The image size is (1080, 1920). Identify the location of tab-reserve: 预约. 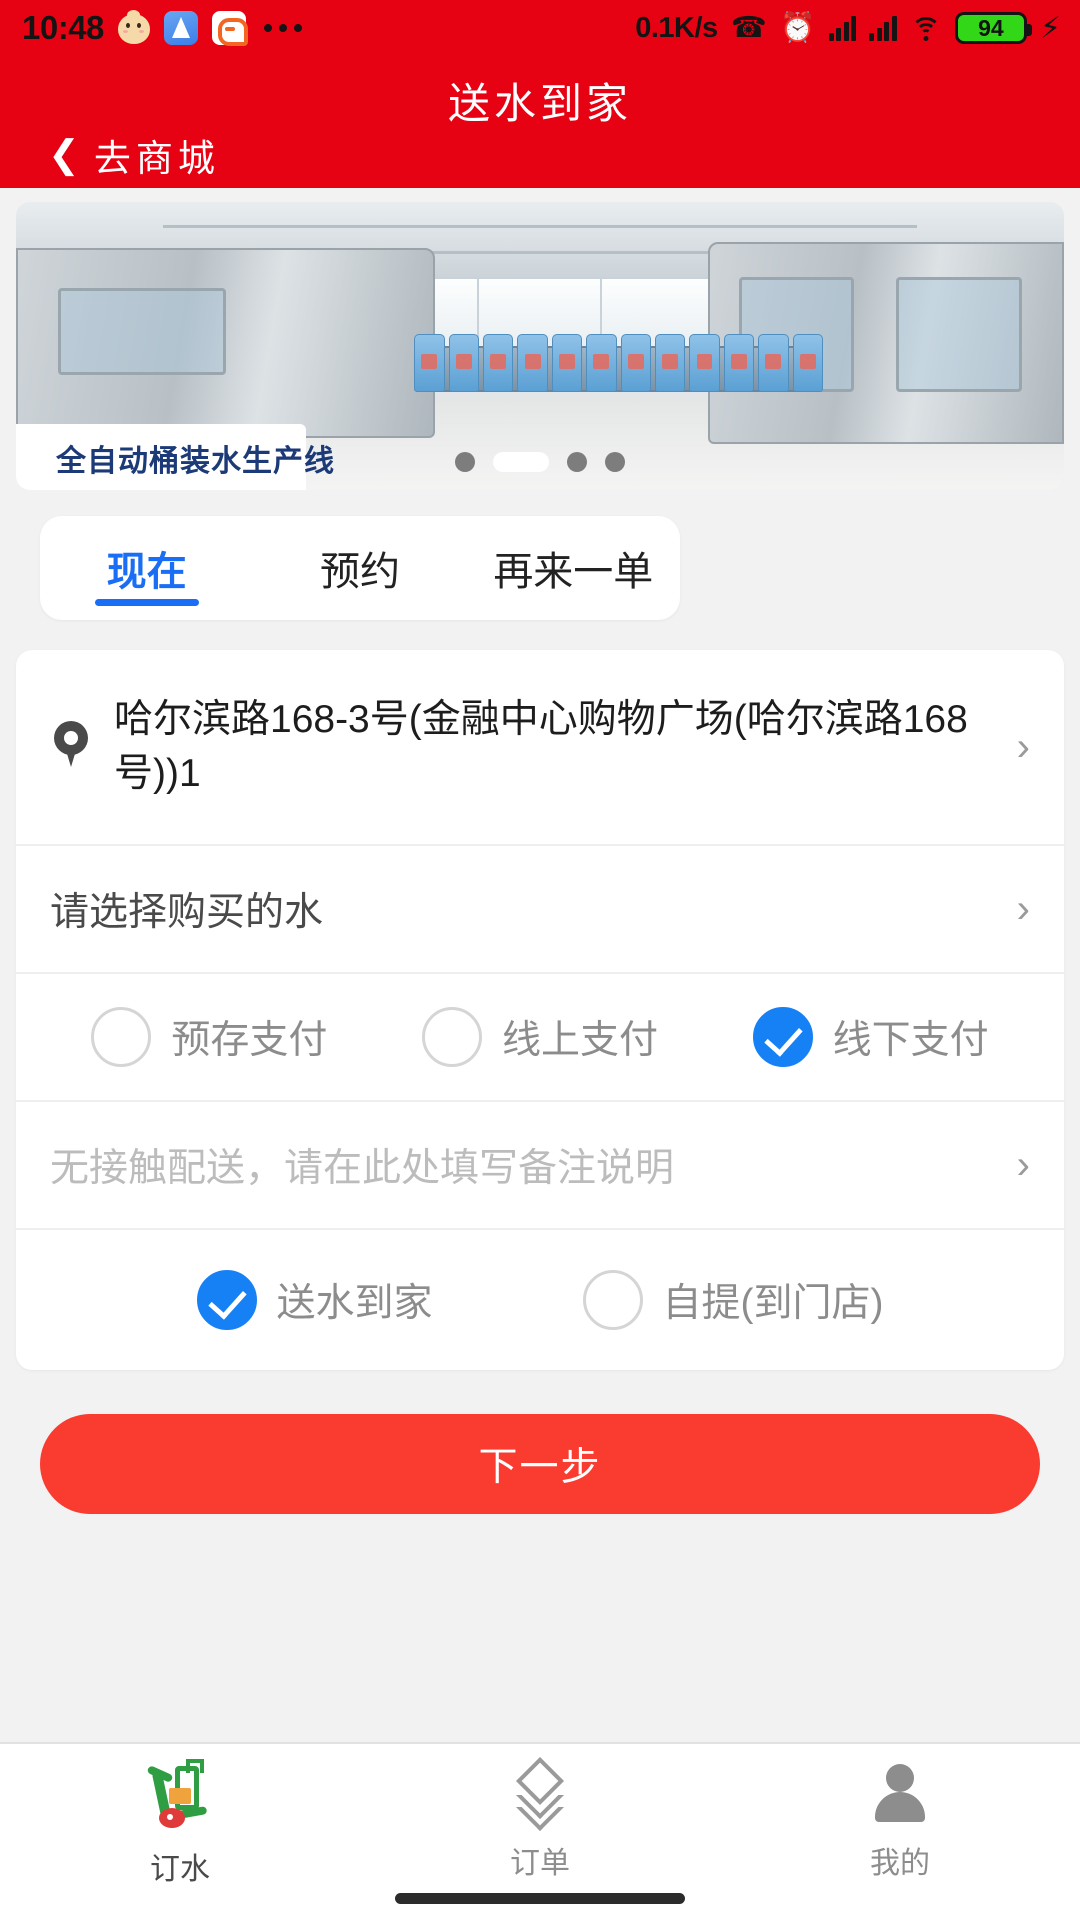
(359, 568).